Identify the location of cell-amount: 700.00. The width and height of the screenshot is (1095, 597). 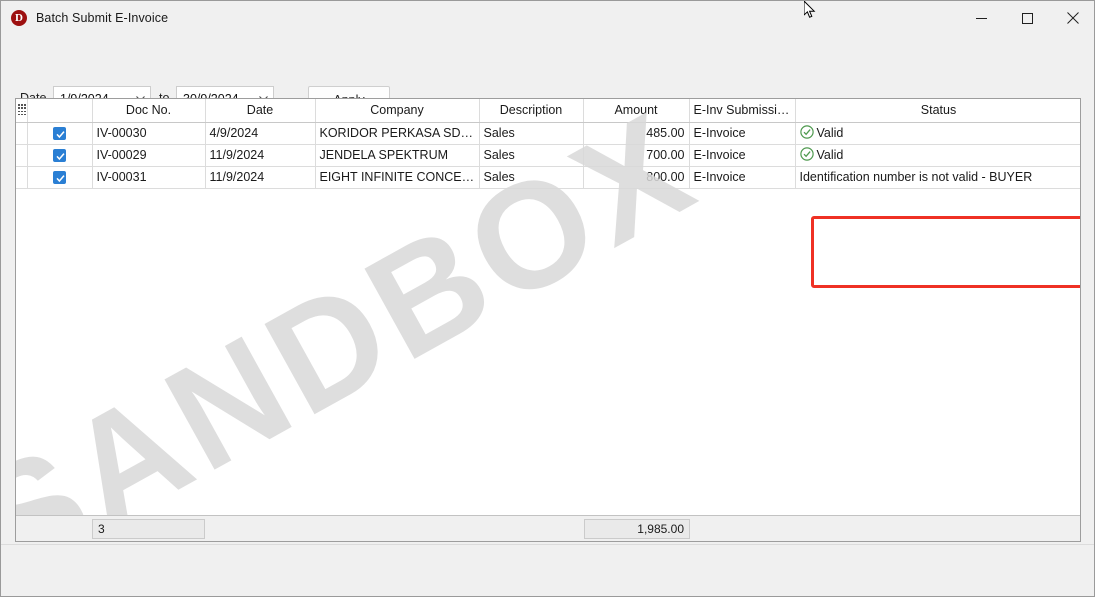
(636, 155).